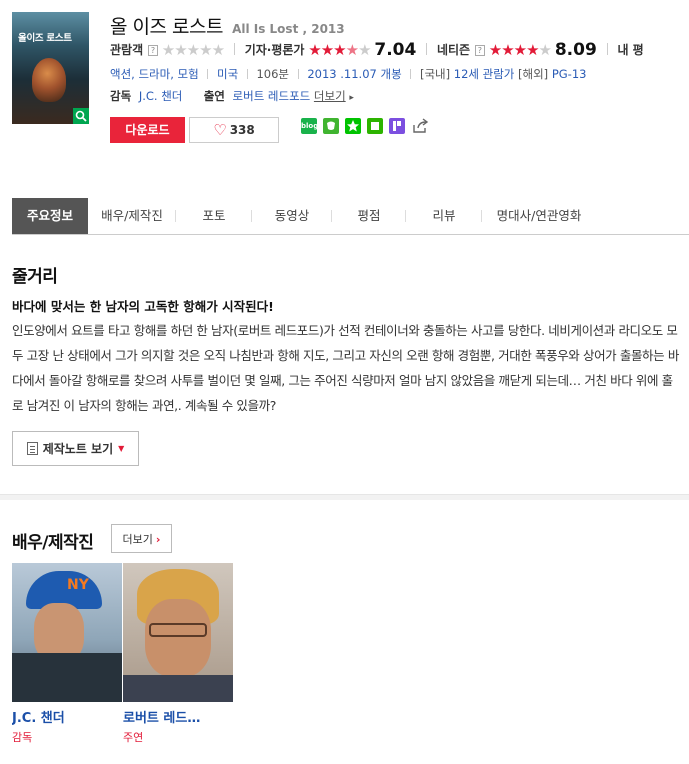 The image size is (689, 764). What do you see at coordinates (344, 497) in the screenshot?
I see `section-divider` at bounding box center [344, 497].